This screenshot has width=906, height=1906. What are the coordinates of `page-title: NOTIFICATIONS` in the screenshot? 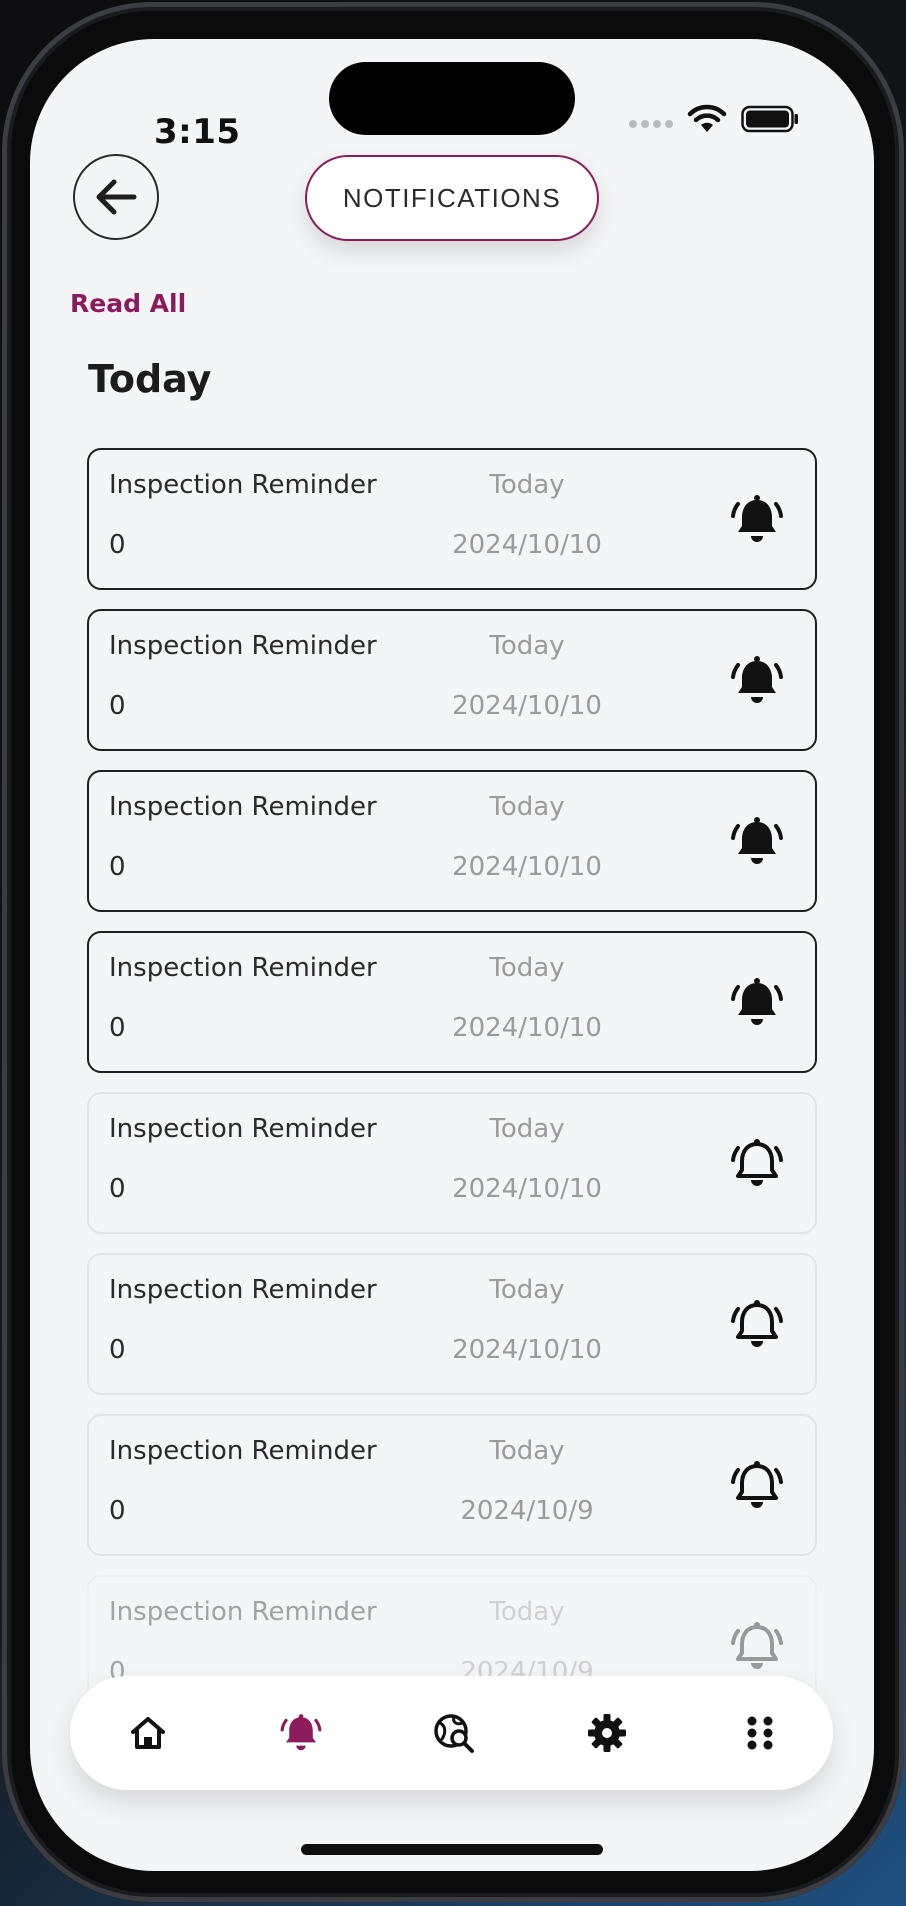 It's located at (452, 198).